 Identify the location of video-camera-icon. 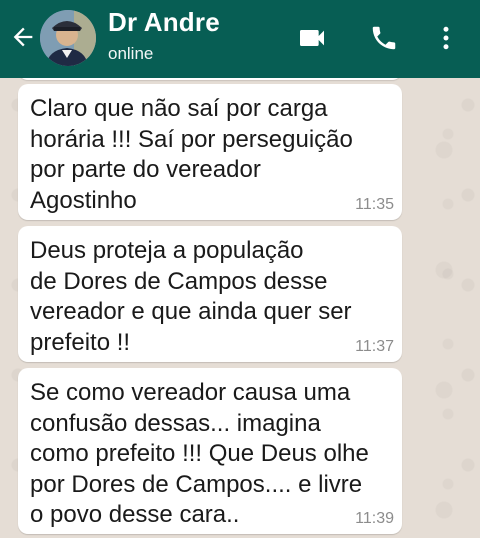
(312, 38).